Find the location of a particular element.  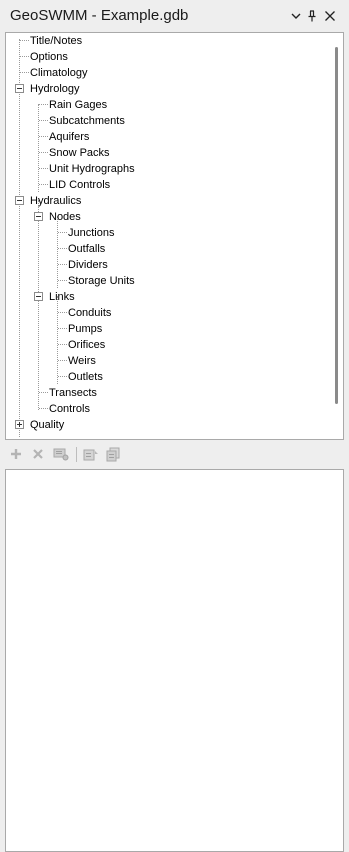

delete-icon is located at coordinates (38, 454).